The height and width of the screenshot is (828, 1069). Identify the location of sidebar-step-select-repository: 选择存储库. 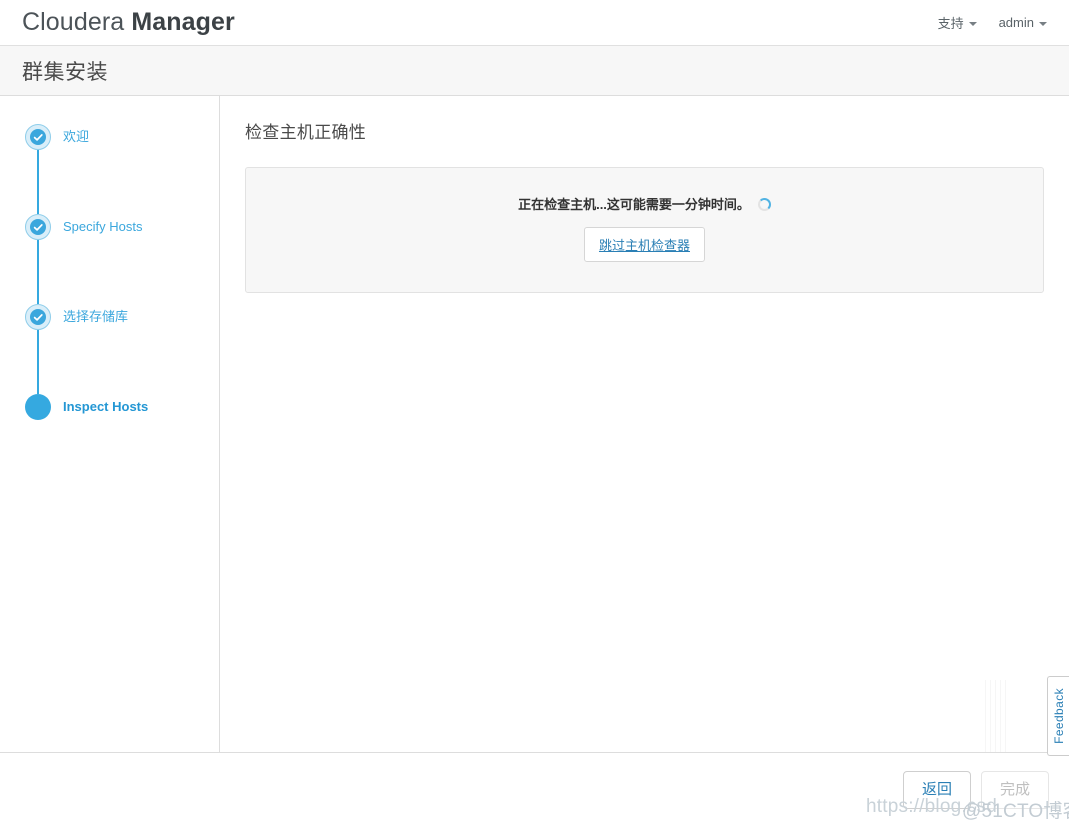
(109, 349).